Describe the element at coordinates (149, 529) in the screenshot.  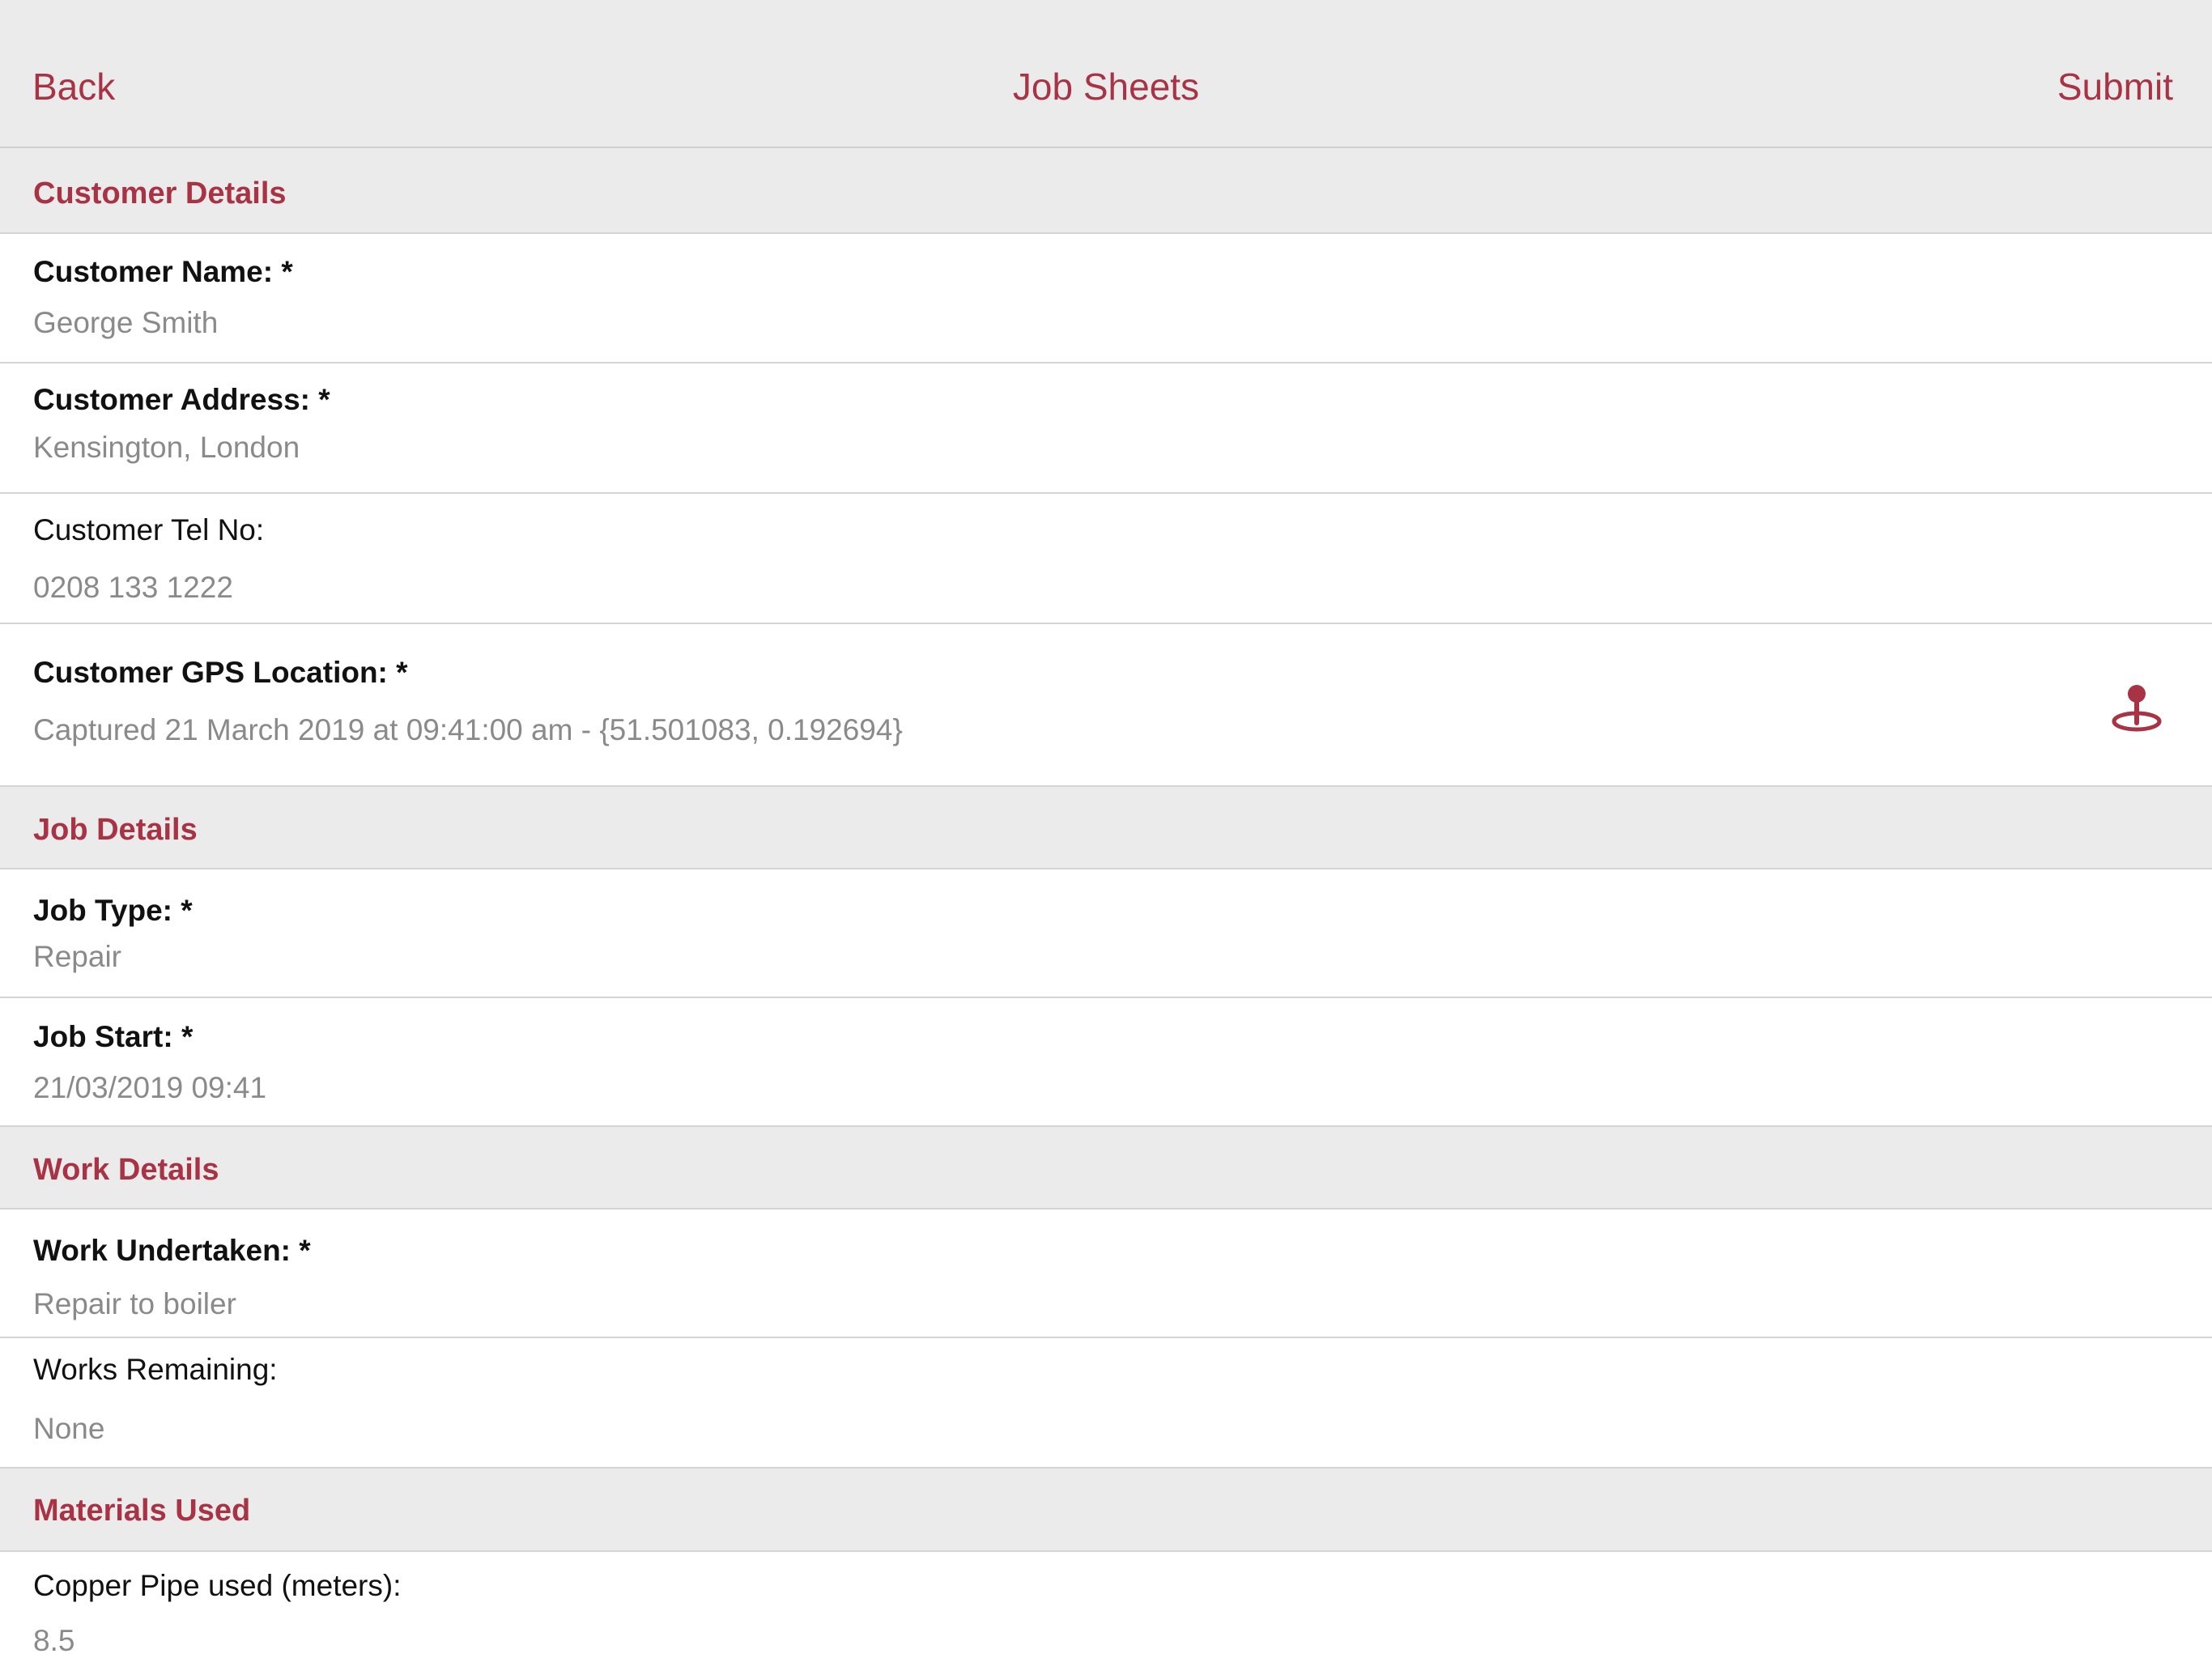
I see `field-label: Customer Tel No:` at that location.